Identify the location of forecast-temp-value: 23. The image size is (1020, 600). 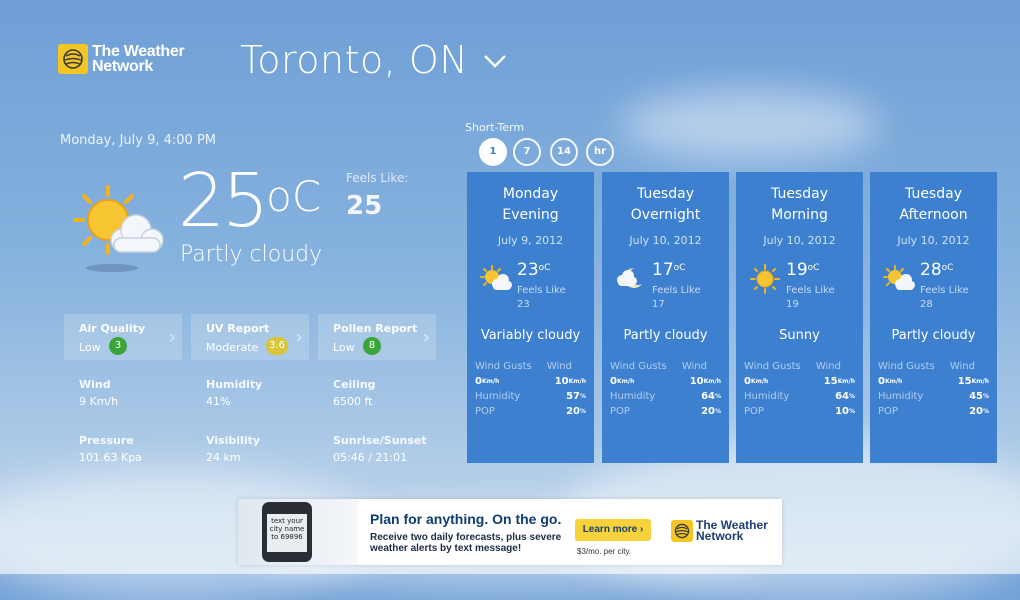
(528, 270).